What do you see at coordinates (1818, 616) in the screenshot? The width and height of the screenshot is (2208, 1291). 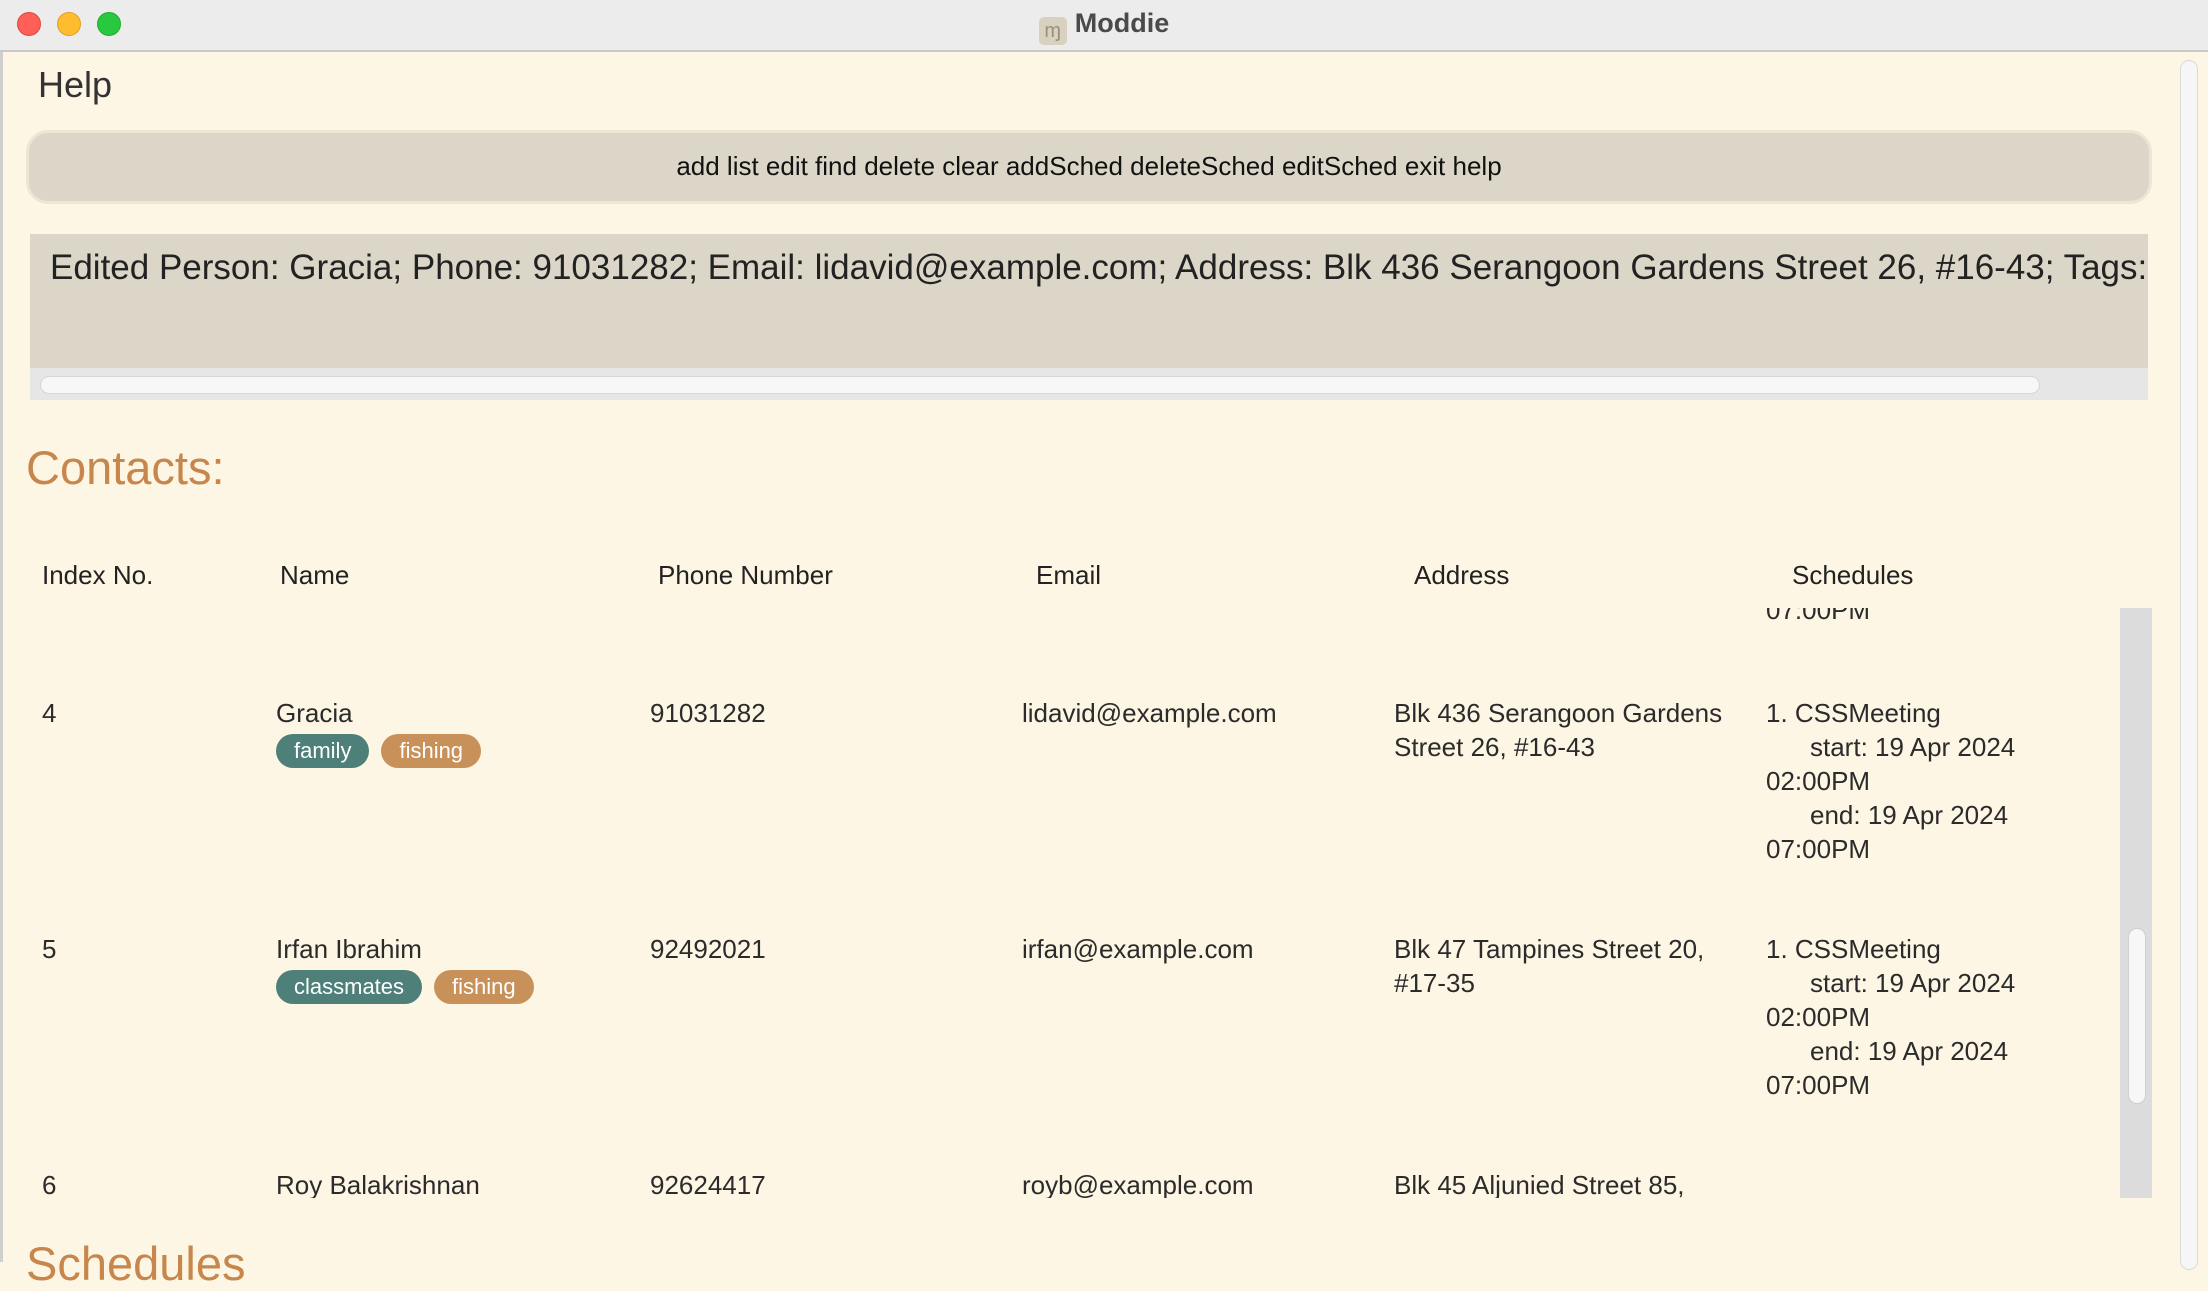 I see `previous-row-schedule-tail: 07:00PM` at bounding box center [1818, 616].